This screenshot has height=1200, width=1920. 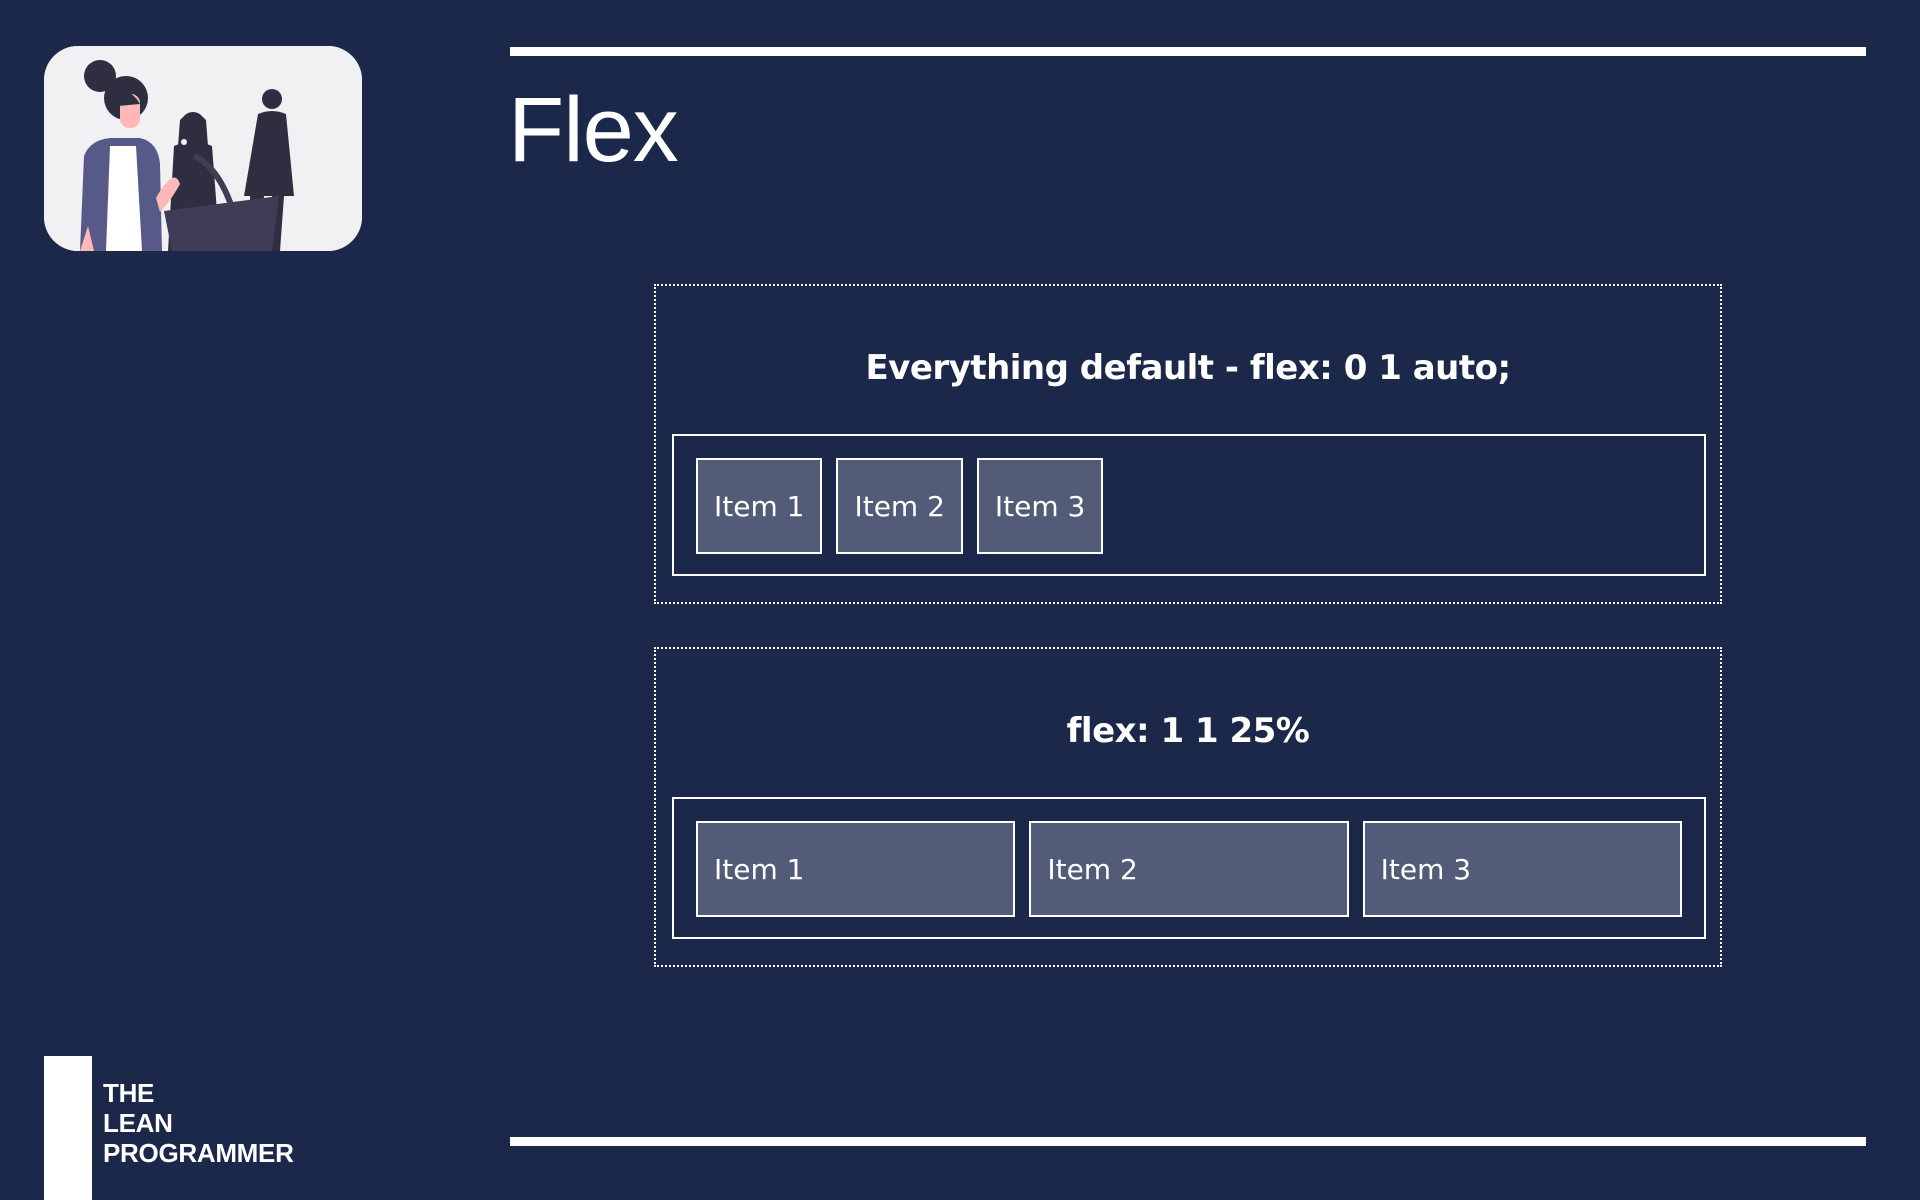 What do you see at coordinates (198, 1123) in the screenshot?
I see `brand-logo-text: THE LEAN PROGRAMMER` at bounding box center [198, 1123].